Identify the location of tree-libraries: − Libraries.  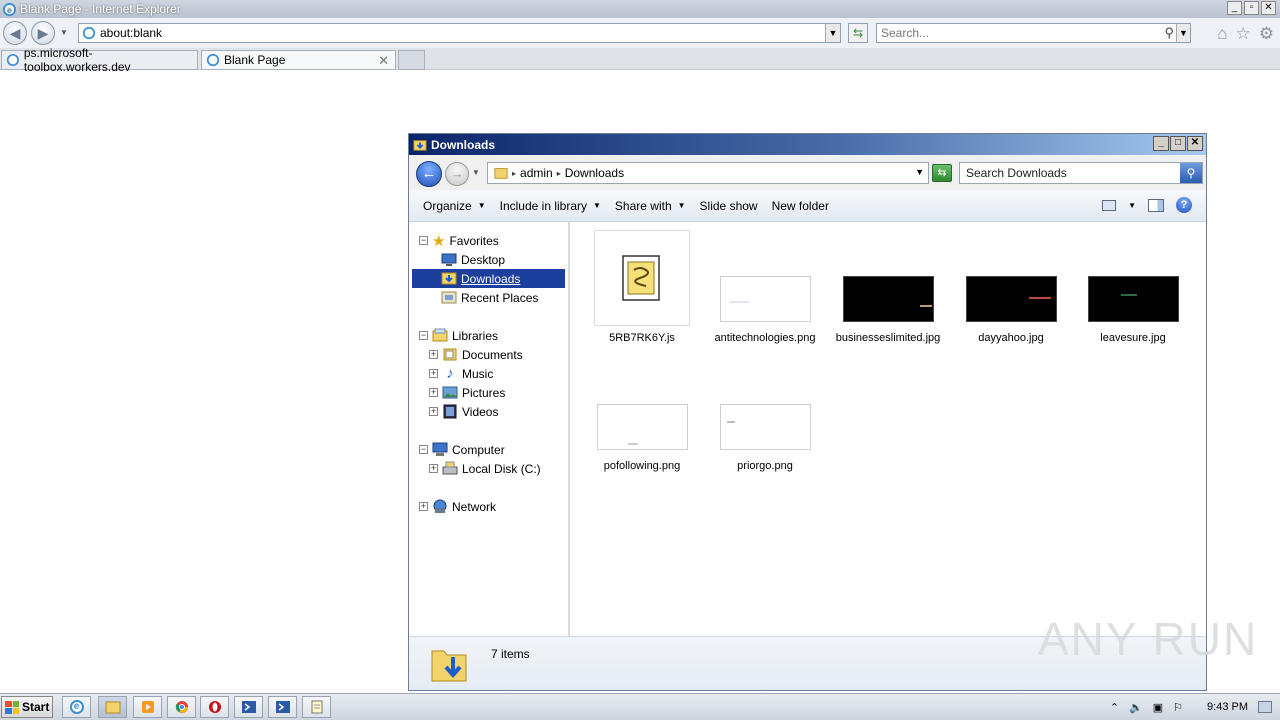
(458, 335).